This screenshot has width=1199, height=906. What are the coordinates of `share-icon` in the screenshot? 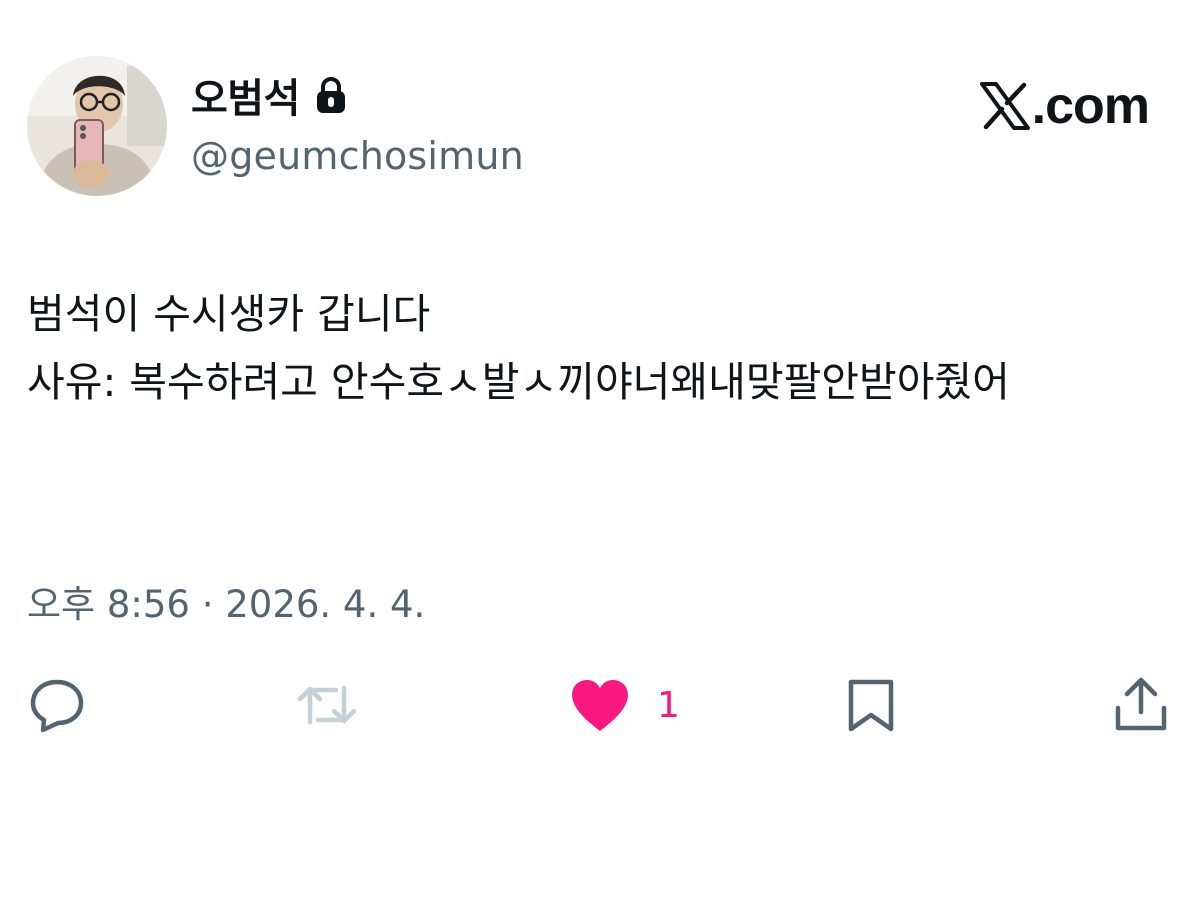 It's located at (1141, 704).